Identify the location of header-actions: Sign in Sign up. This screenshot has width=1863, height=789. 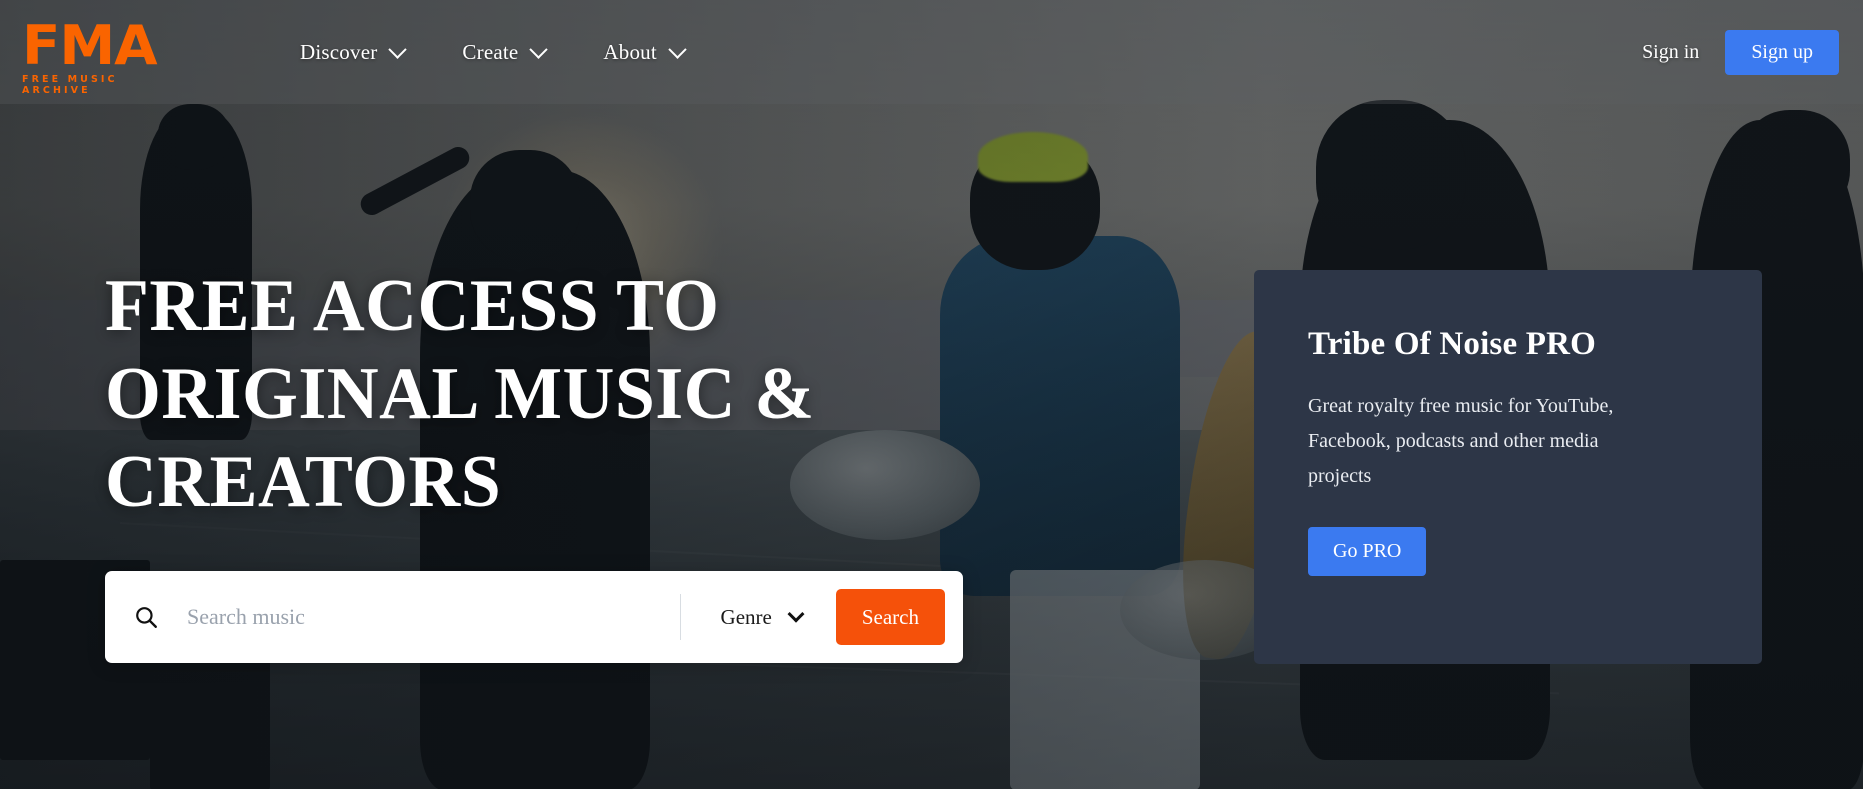
(1740, 52).